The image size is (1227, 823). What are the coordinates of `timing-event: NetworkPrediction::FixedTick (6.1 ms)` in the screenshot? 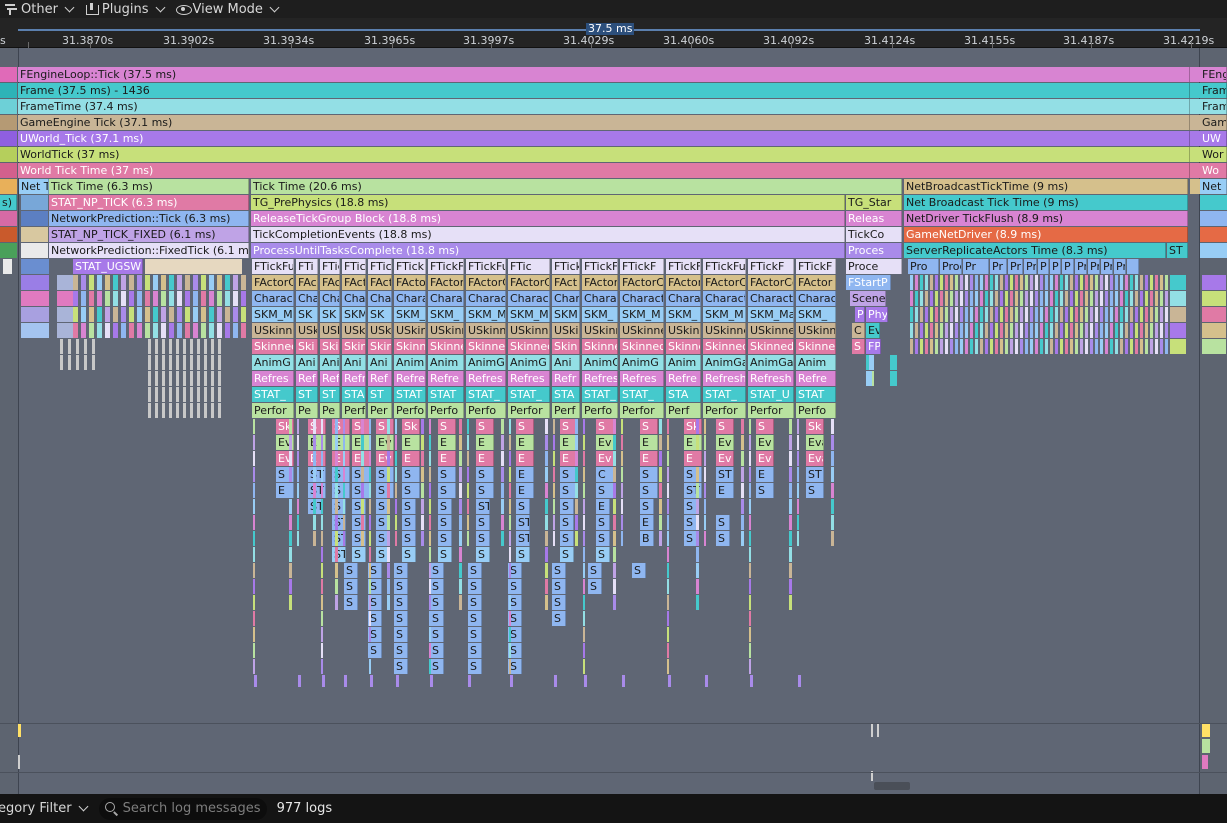 It's located at (149, 250).